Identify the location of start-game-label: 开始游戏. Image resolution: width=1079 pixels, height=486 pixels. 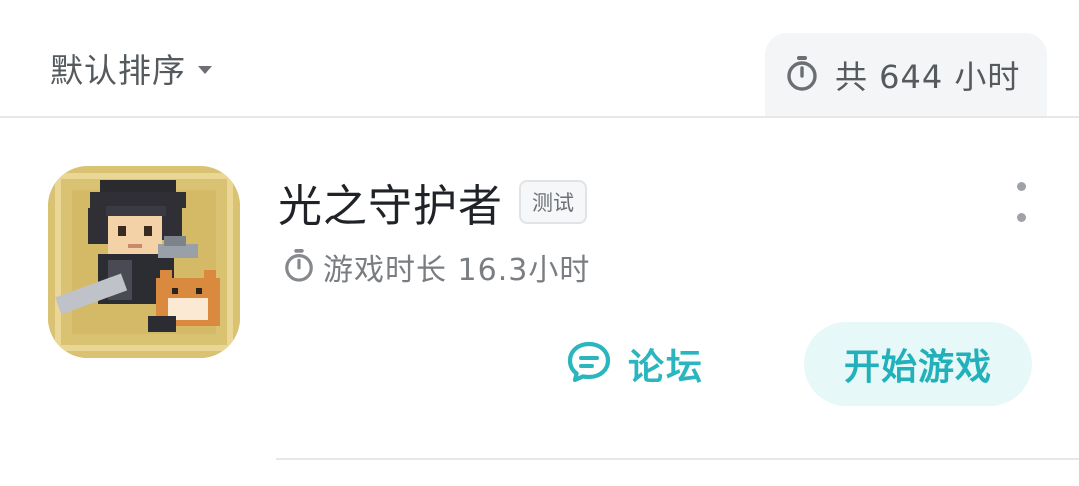
(917, 367).